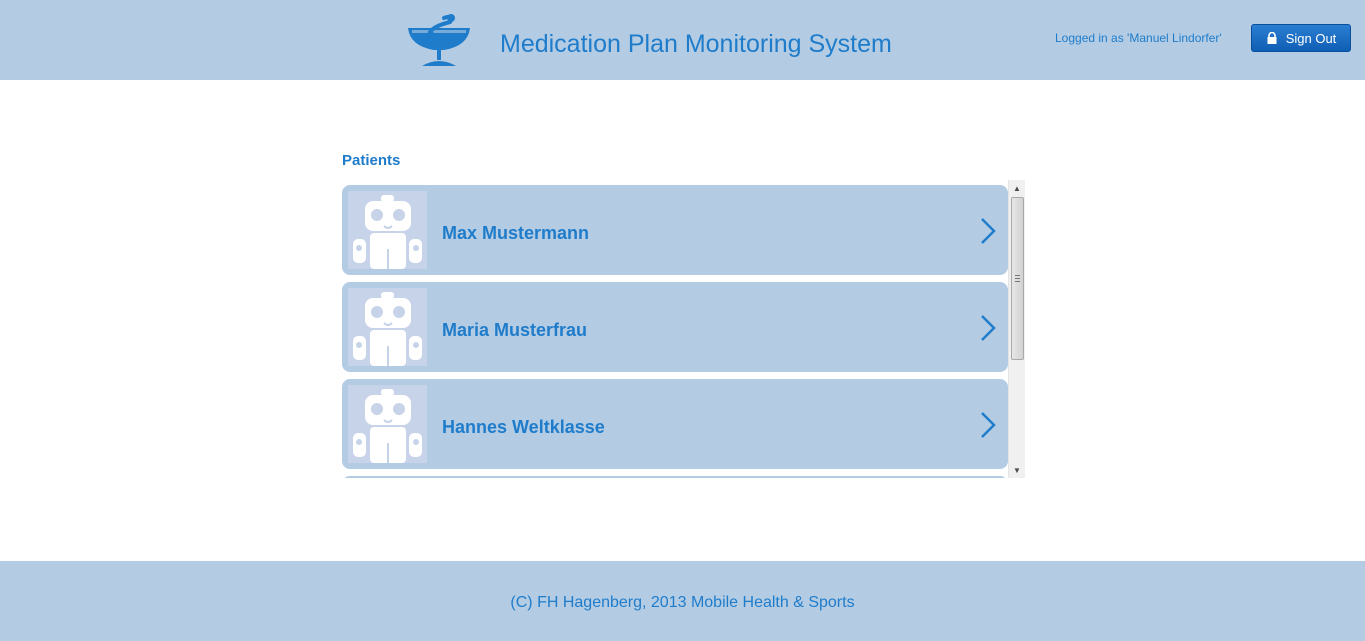 Image resolution: width=1365 pixels, height=641 pixels. What do you see at coordinates (515, 330) in the screenshot?
I see `patient-name: Maria Musterfrau` at bounding box center [515, 330].